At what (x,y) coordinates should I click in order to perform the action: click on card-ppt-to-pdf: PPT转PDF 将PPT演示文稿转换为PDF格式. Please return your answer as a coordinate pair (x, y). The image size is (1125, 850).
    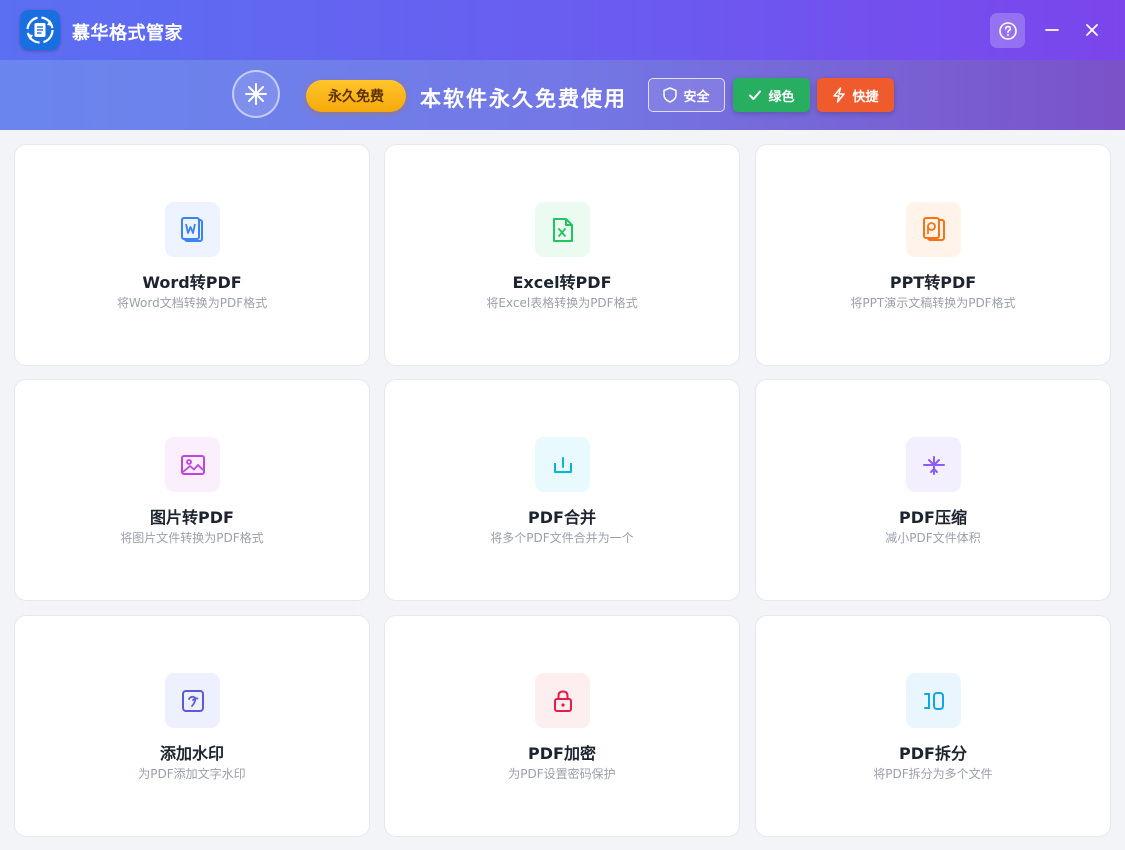
    Looking at the image, I should click on (933, 255).